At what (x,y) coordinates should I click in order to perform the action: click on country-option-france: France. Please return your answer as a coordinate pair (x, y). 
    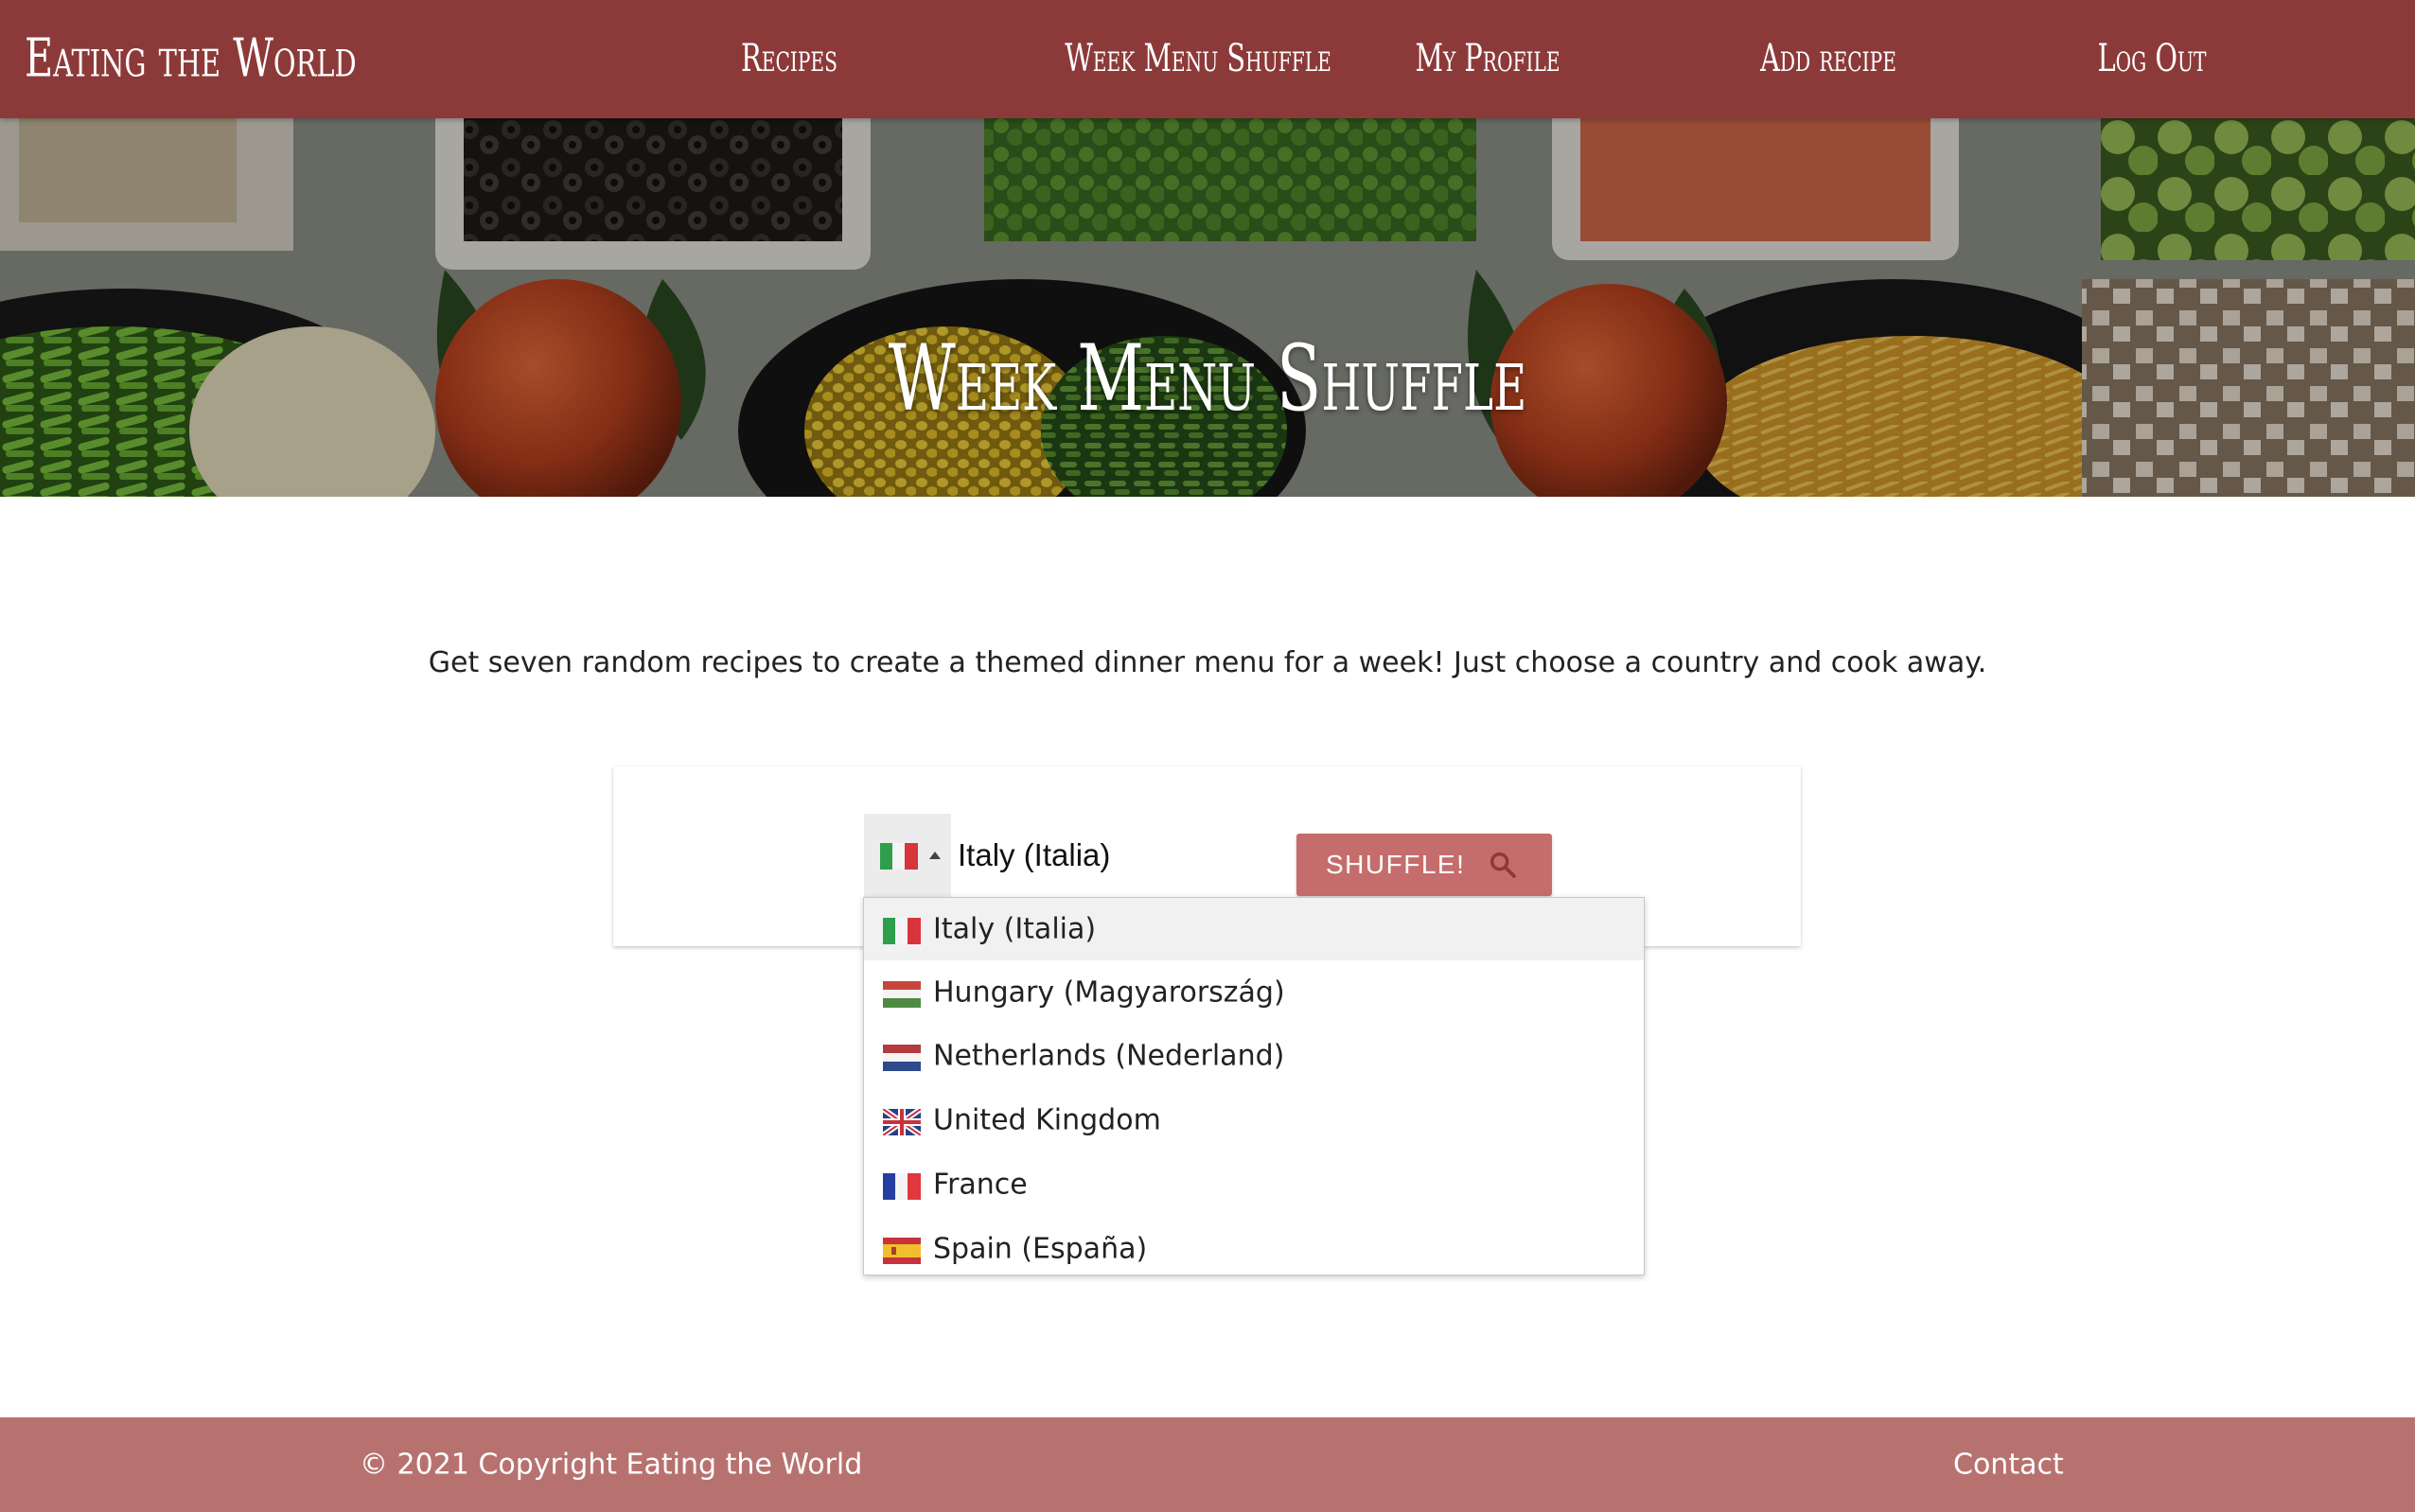
    Looking at the image, I should click on (1254, 1184).